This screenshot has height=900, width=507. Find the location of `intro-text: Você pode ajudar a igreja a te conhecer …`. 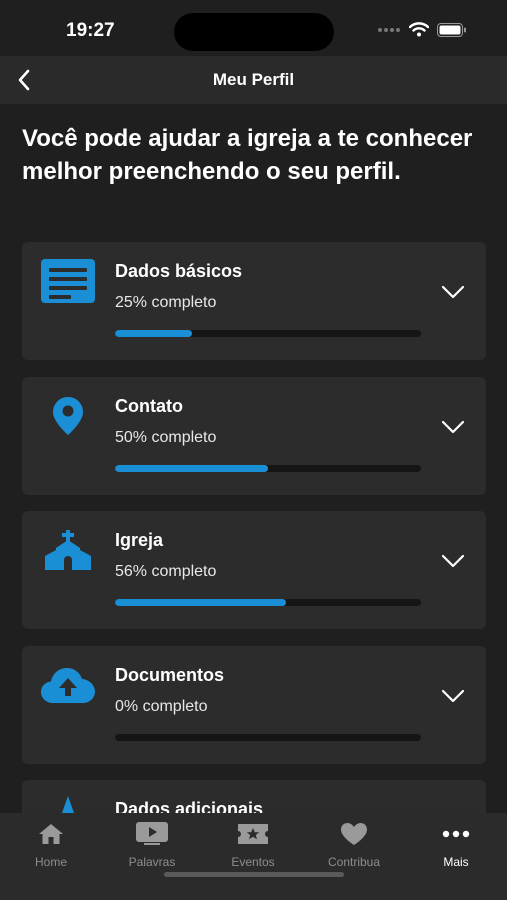

intro-text: Você pode ajudar a igreja a te conhecer … is located at coordinates (247, 155).